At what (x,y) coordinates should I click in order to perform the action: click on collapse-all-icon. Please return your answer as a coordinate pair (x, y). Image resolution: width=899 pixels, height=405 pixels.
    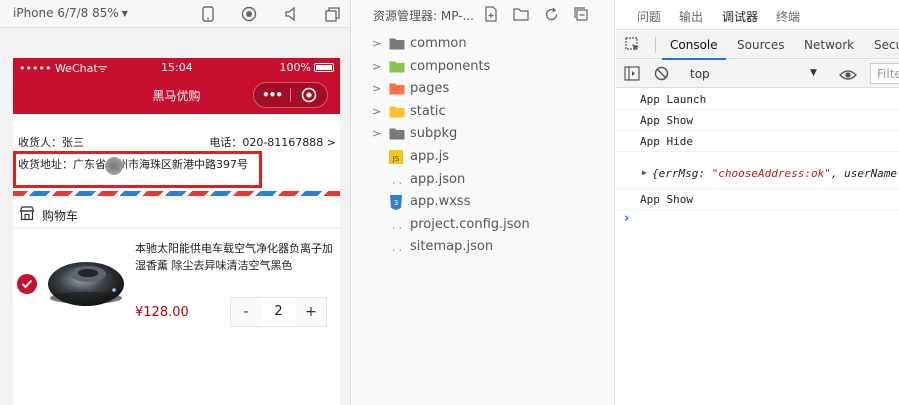
    Looking at the image, I should click on (581, 14).